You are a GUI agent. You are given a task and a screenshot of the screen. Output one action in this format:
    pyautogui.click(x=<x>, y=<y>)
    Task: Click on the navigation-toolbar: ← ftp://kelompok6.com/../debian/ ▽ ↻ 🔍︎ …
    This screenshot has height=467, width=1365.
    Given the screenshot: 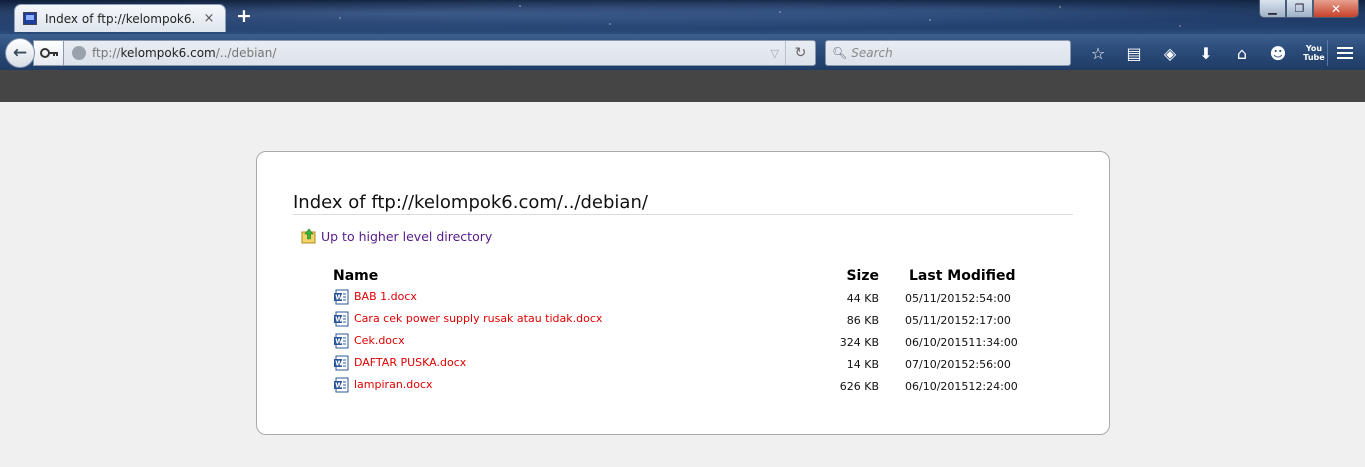 What is the action you would take?
    pyautogui.click(x=682, y=52)
    